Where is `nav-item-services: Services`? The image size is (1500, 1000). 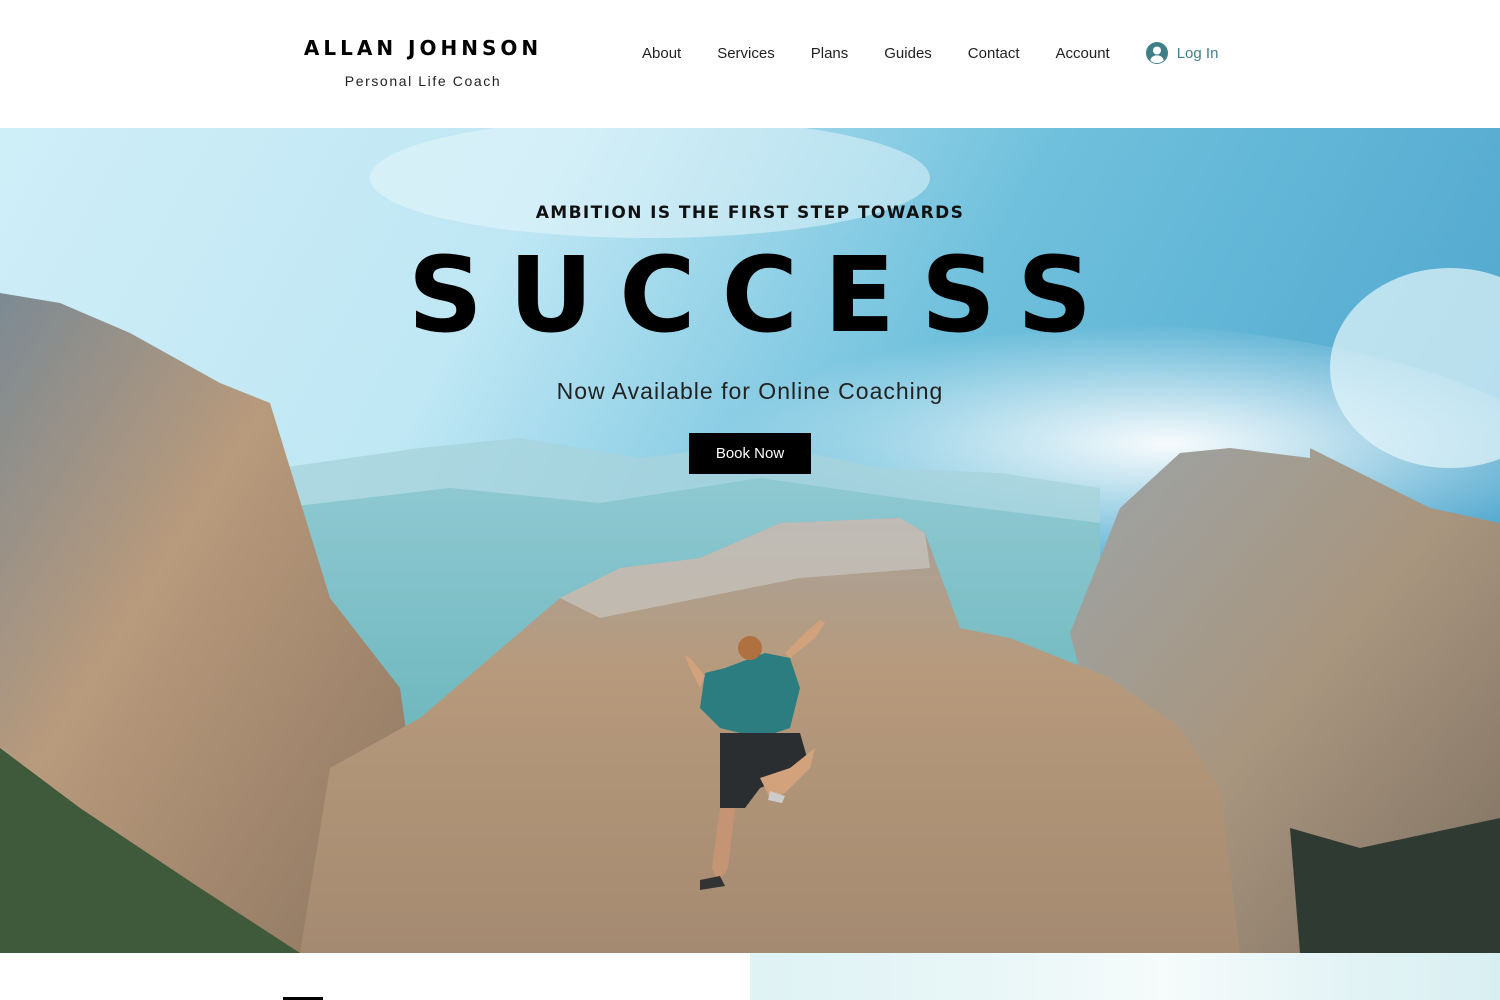 nav-item-services: Services is located at coordinates (746, 53).